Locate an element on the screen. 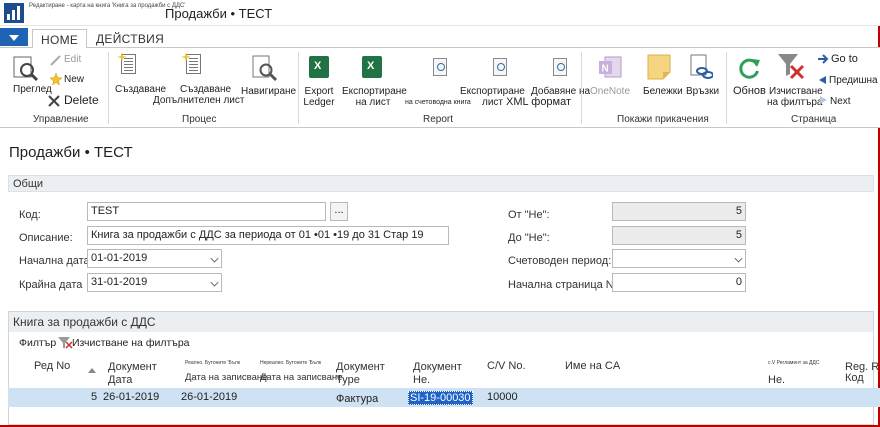  link-icon is located at coordinates (701, 66).